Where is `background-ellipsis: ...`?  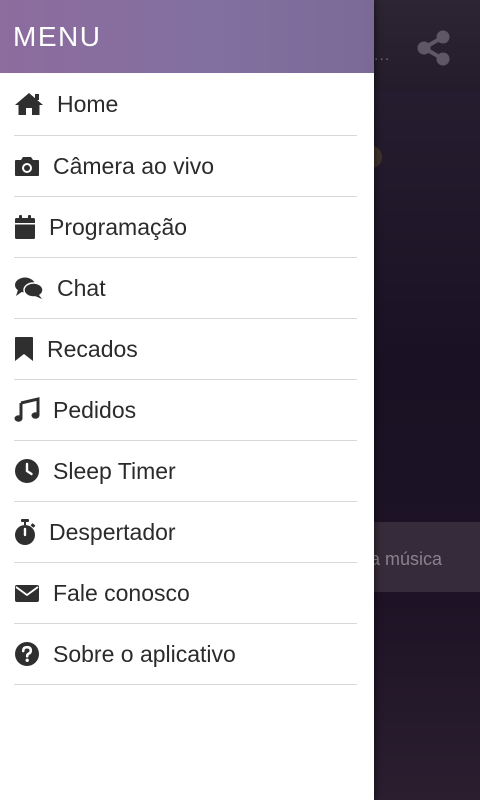
background-ellipsis: ... is located at coordinates (382, 55).